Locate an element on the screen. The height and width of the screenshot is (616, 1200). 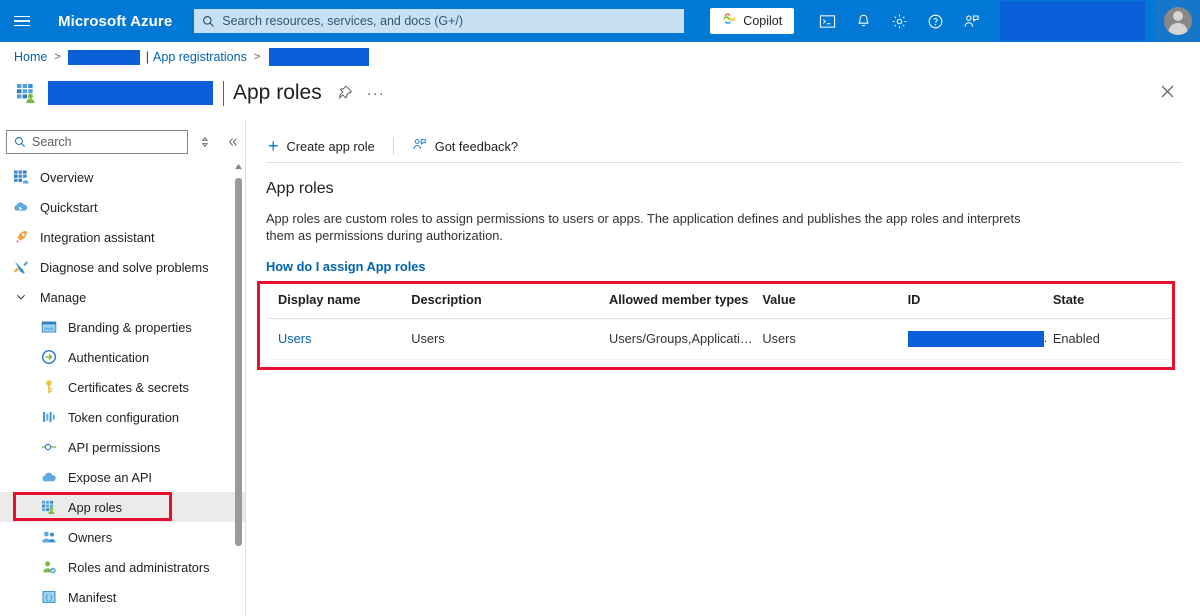
header-icon-group is located at coordinates (899, 21).